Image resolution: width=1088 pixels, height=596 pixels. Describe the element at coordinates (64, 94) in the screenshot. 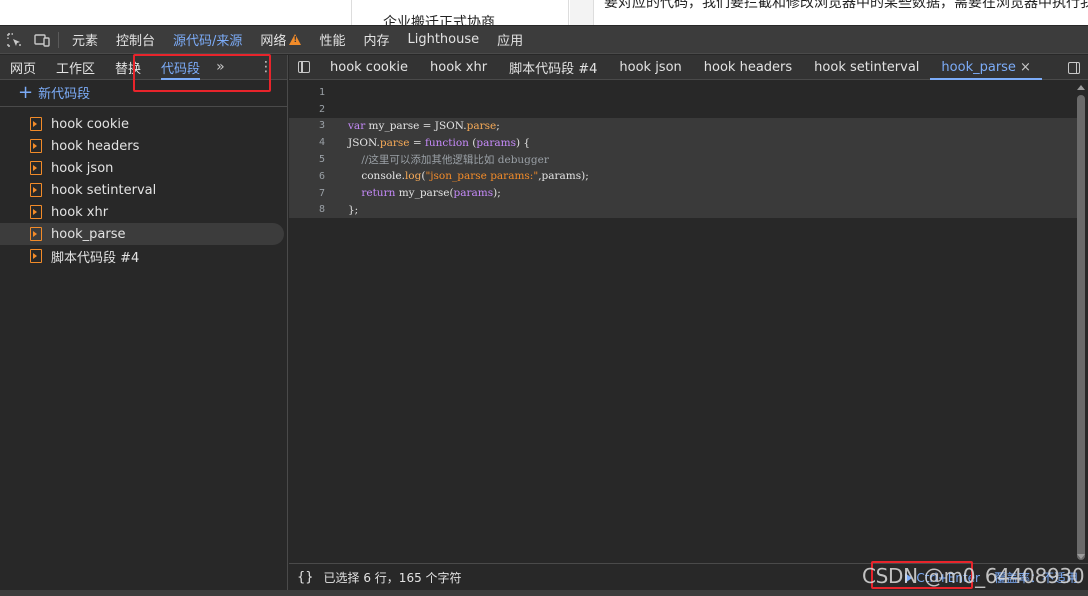

I see `new-snippet-label: 新代码段` at that location.